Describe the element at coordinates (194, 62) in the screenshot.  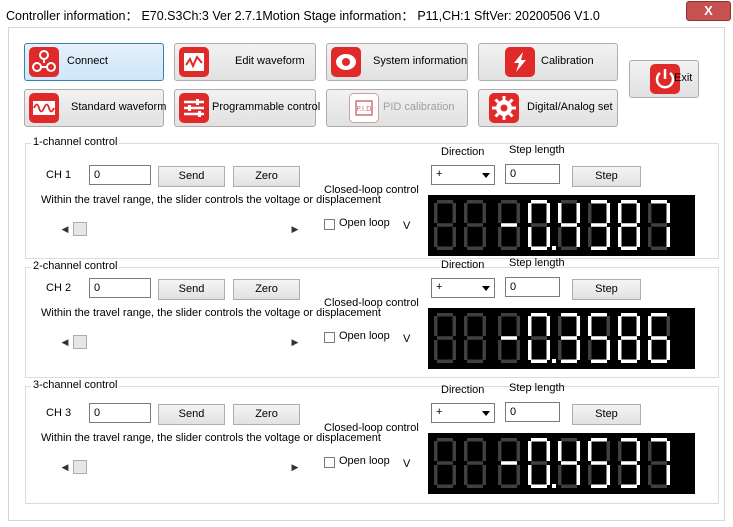
I see `waveform-edit-icon` at that location.